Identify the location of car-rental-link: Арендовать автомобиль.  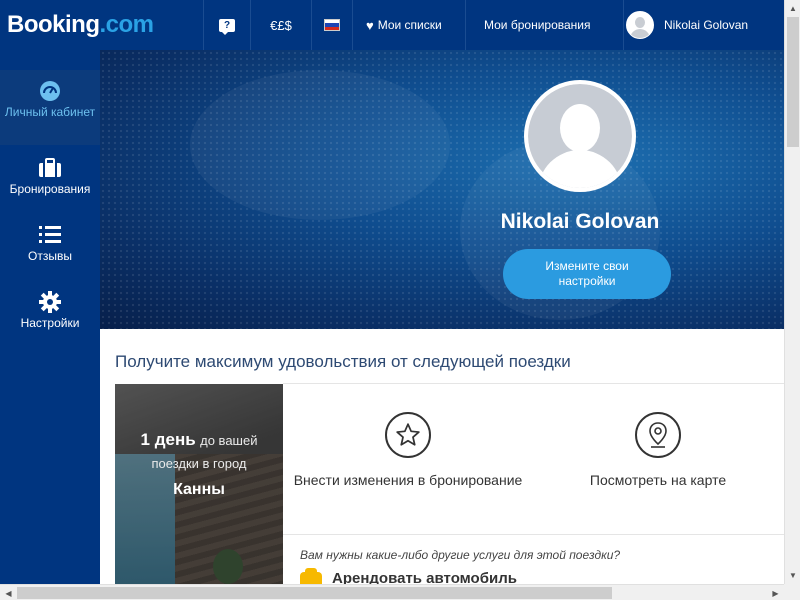
(408, 575).